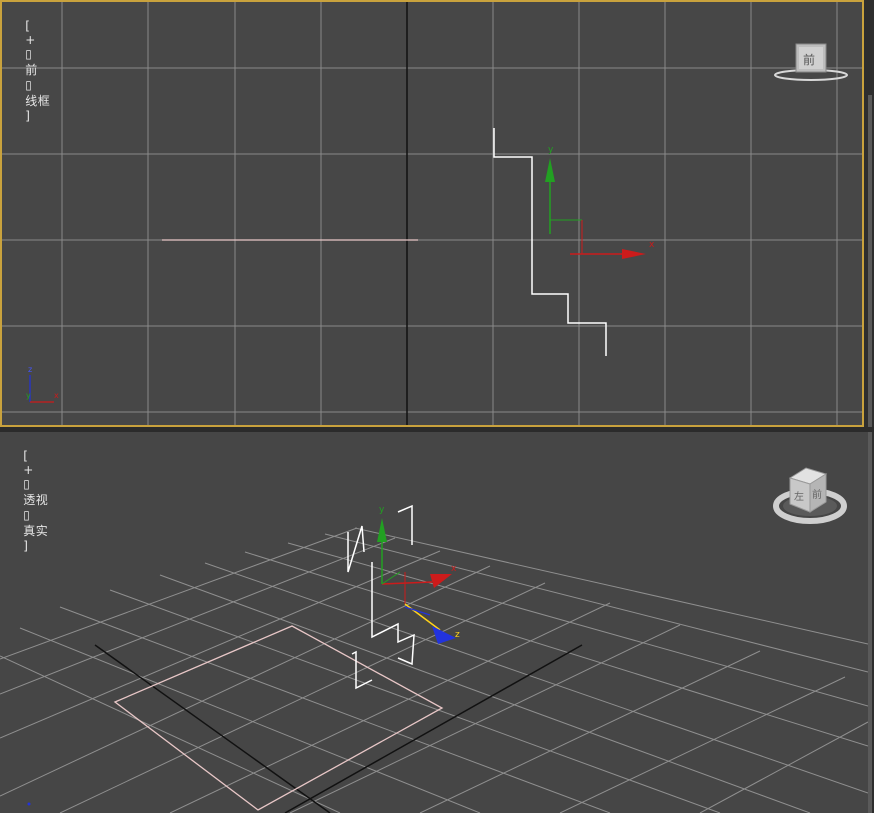 The height and width of the screenshot is (813, 874). I want to click on gizmo-plane-handle-y, so click(391, 578).